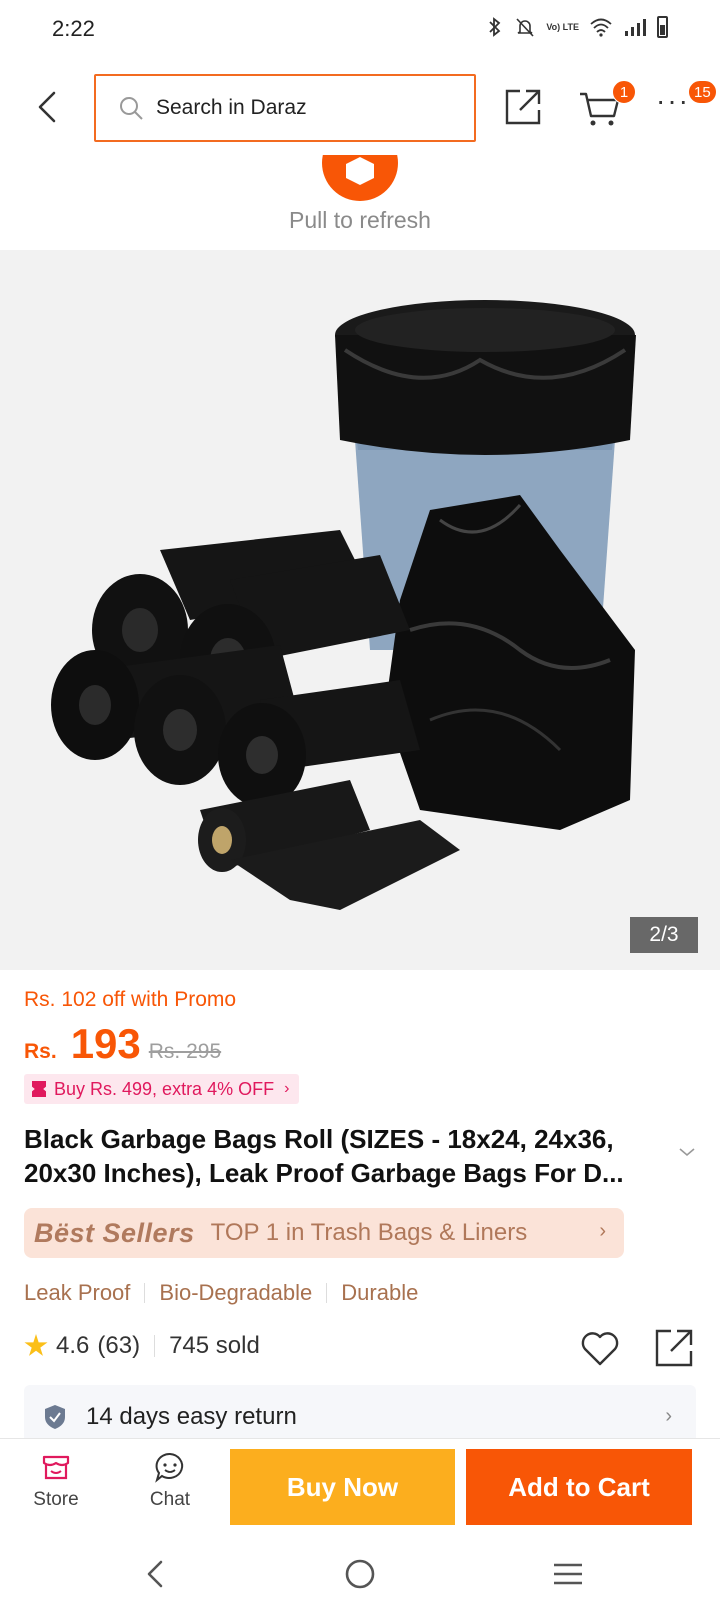 Image resolution: width=720 pixels, height=1612 pixels. What do you see at coordinates (342, 1487) in the screenshot?
I see `buy-now-button: Buy Now` at bounding box center [342, 1487].